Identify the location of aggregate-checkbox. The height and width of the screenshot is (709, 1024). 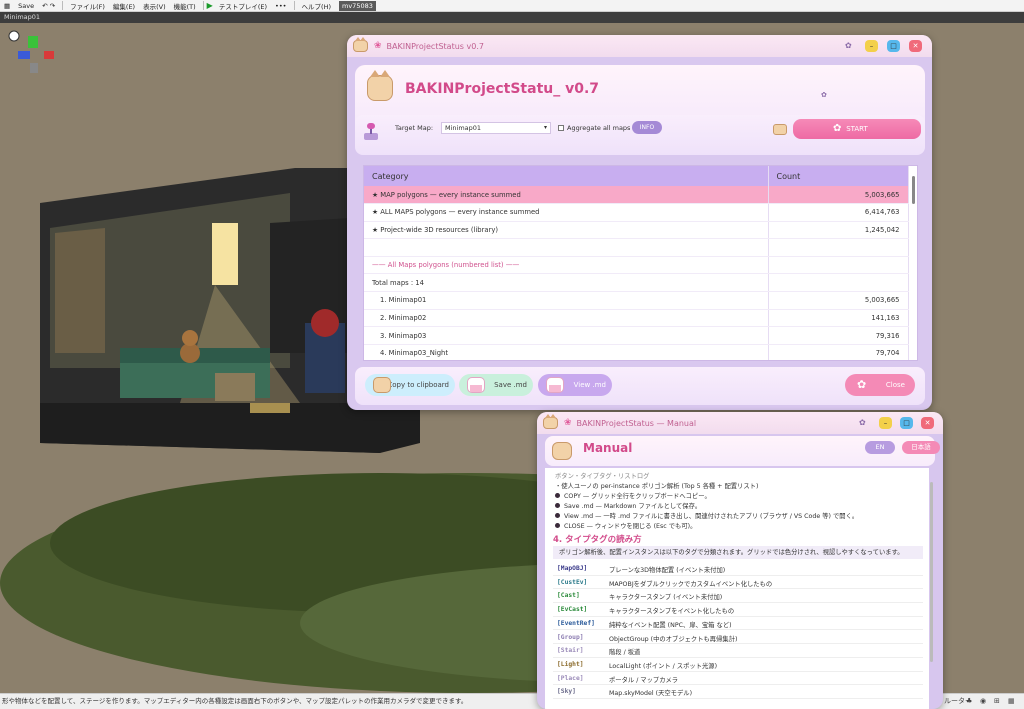
(561, 128).